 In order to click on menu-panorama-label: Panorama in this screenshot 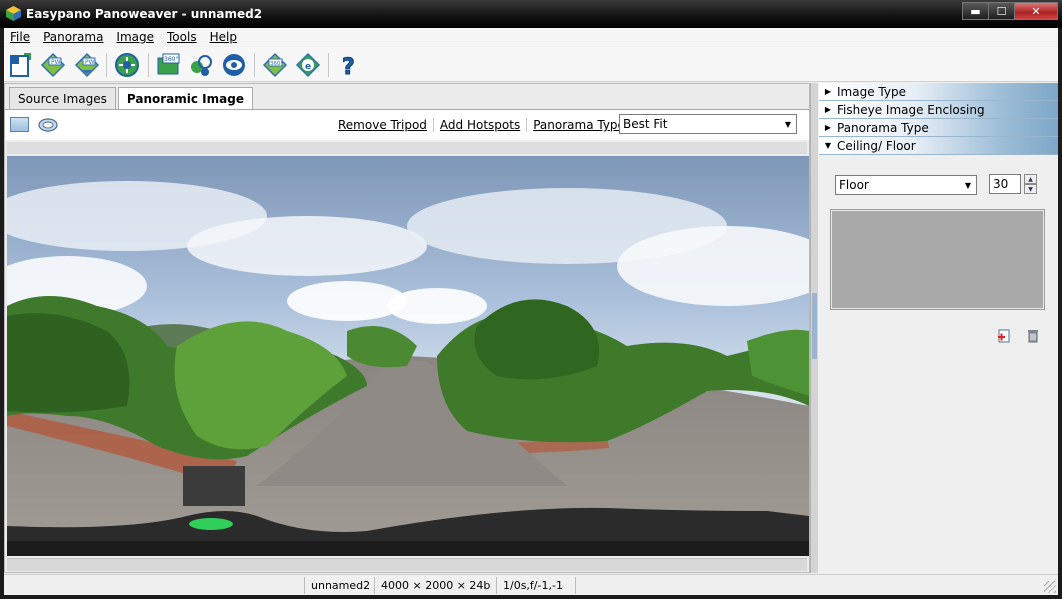, I will do `click(73, 37)`.